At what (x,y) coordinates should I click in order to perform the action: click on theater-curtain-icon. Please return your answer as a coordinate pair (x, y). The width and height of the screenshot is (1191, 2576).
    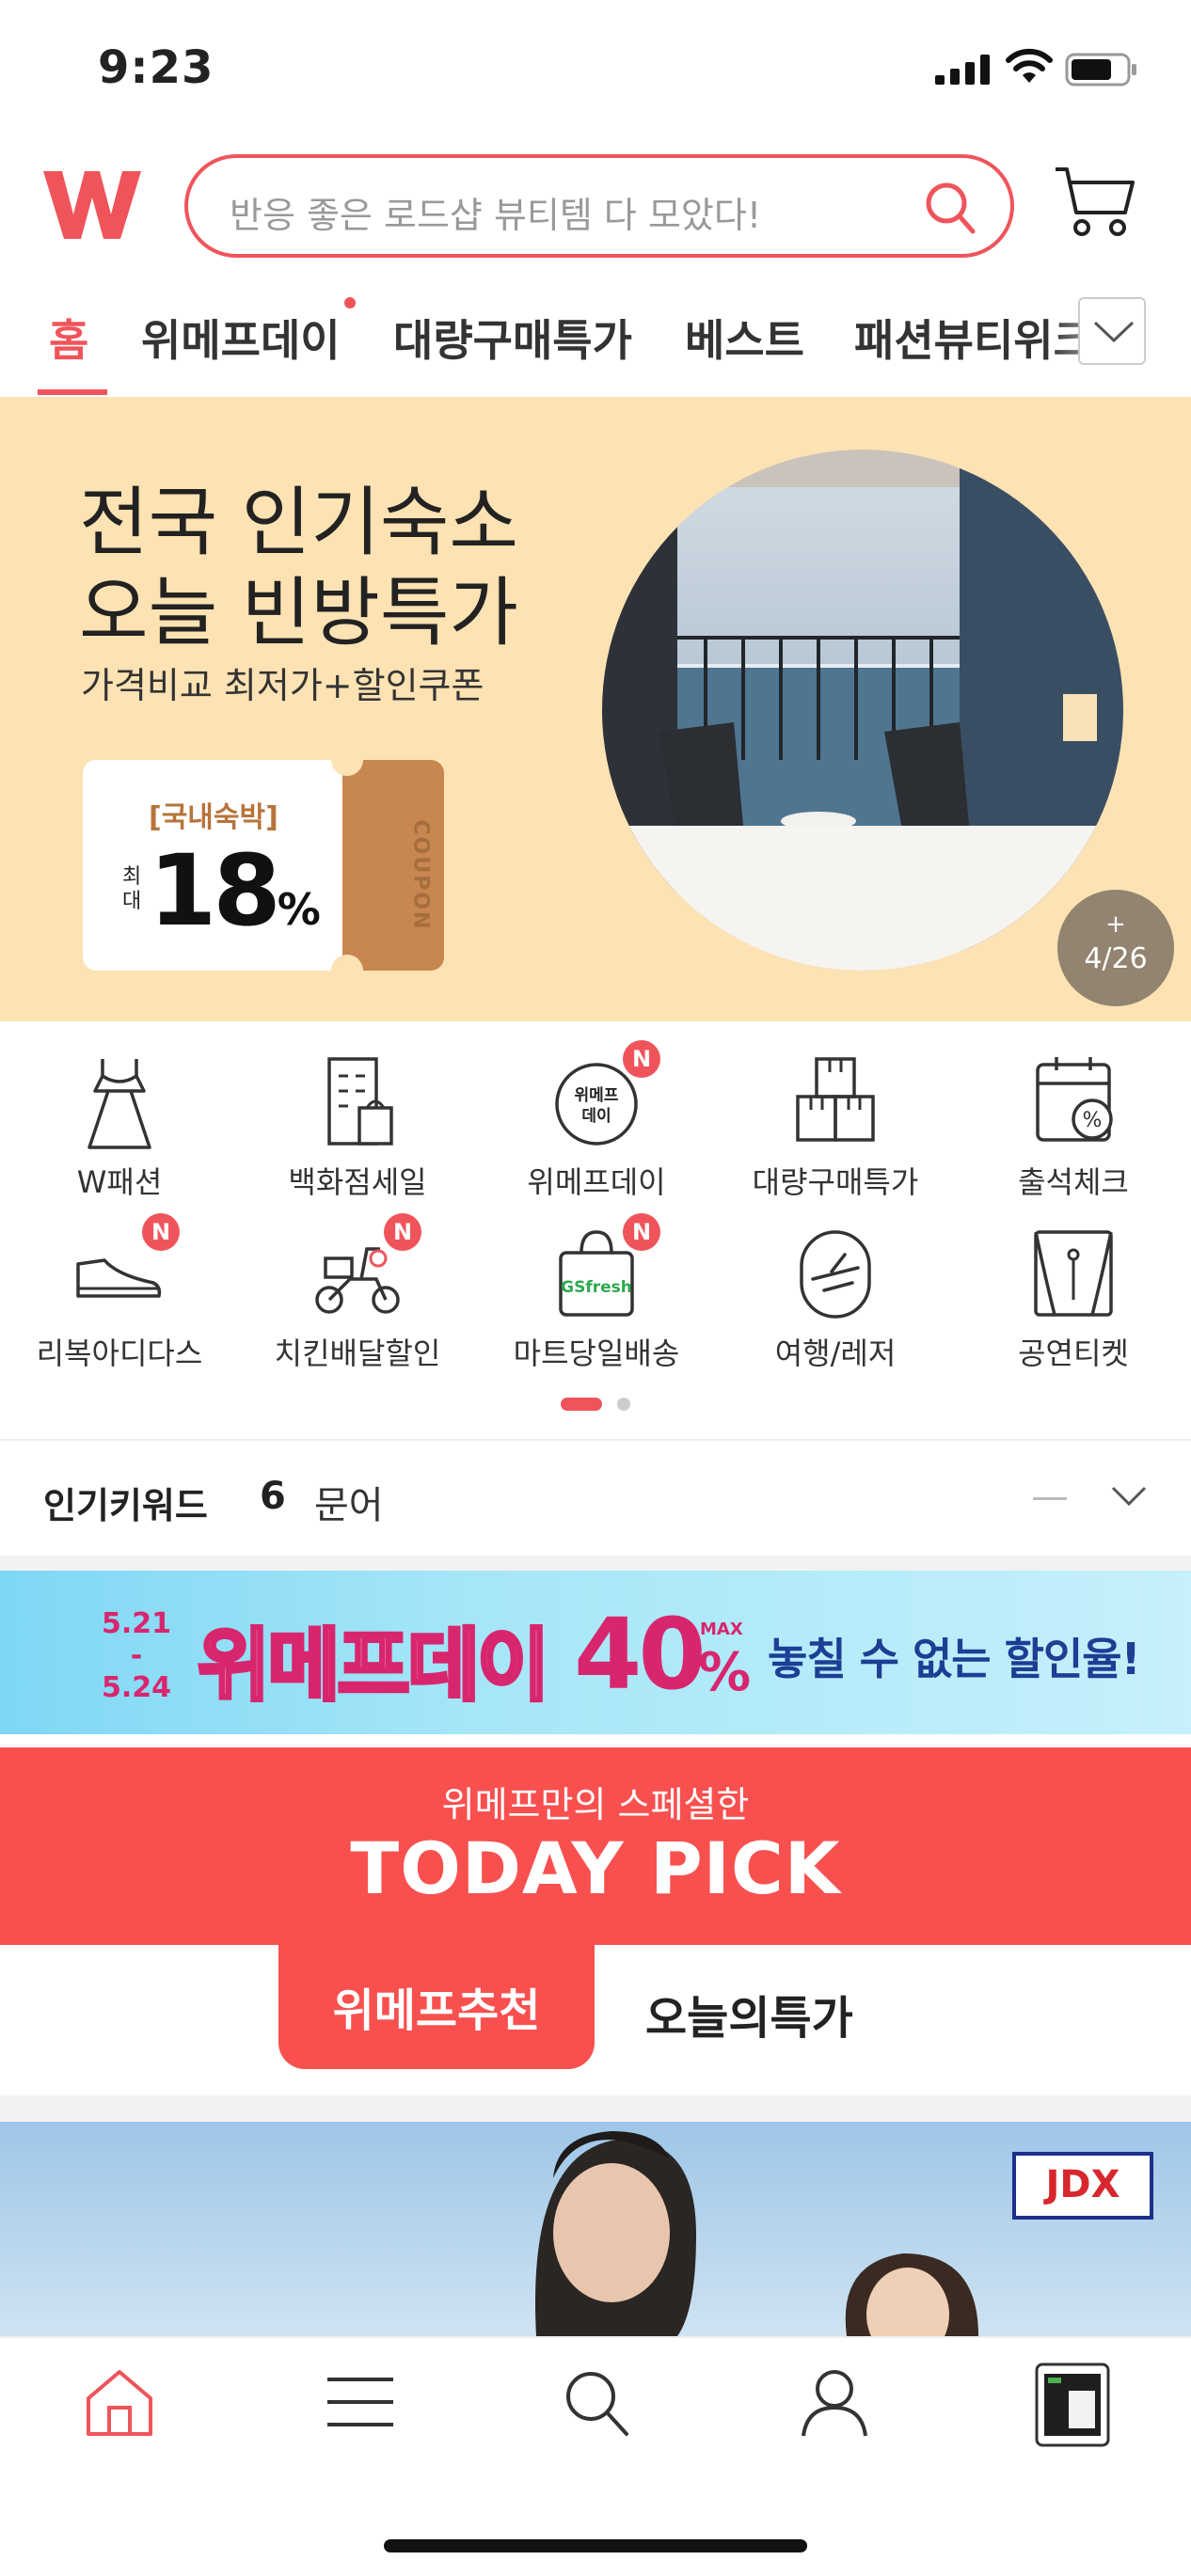
    Looking at the image, I should click on (1073, 1273).